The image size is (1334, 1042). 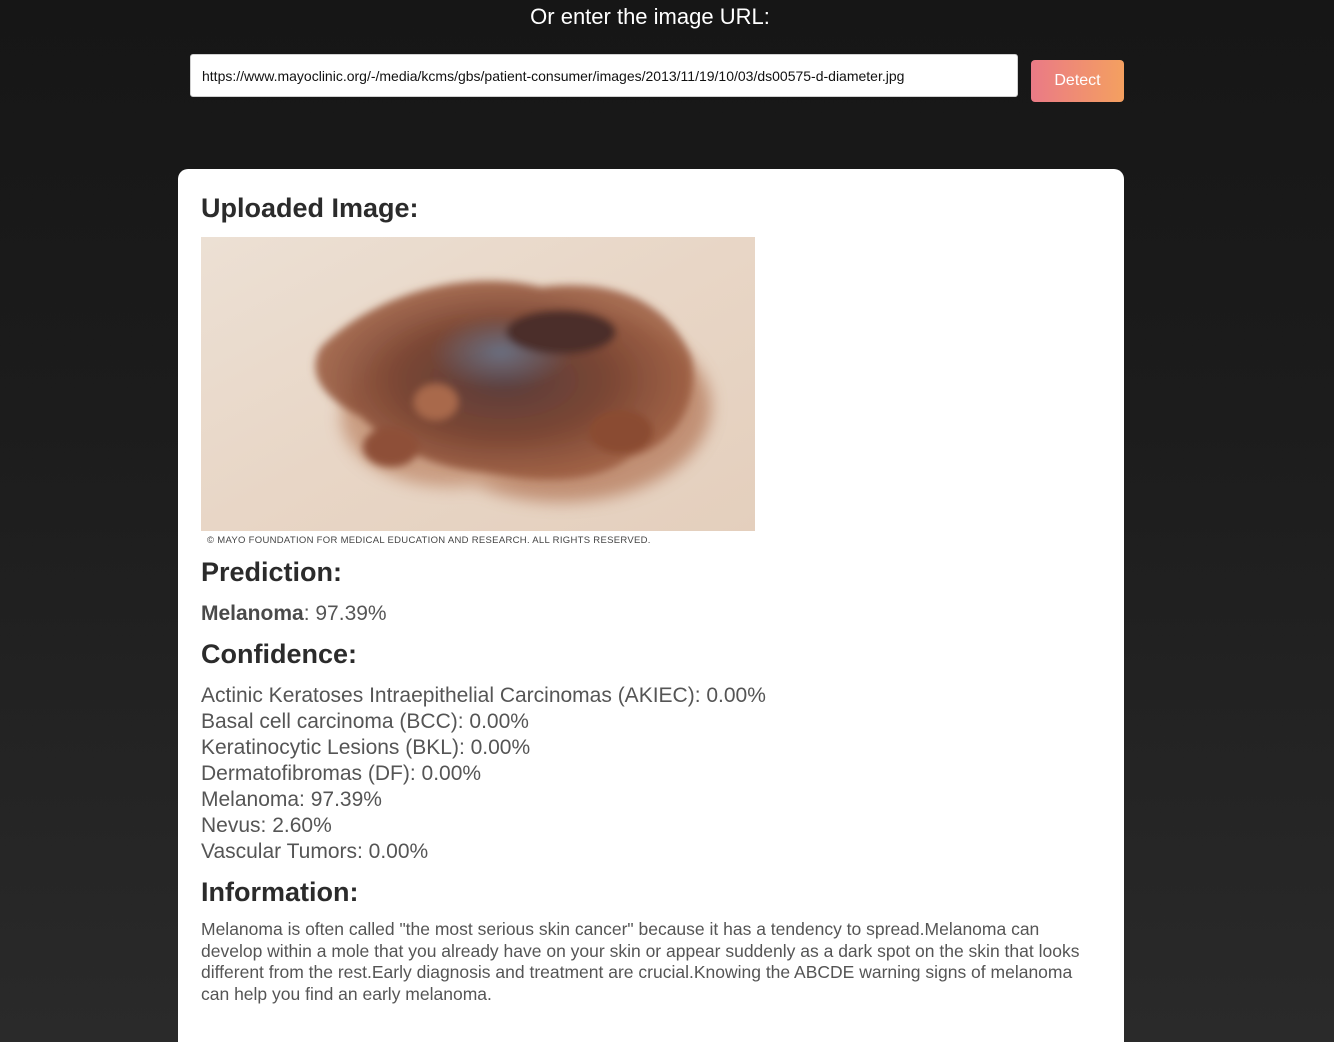 What do you see at coordinates (366, 747) in the screenshot?
I see `confidence-item: Keratinocytic Lesions (BKL): 0.00%` at bounding box center [366, 747].